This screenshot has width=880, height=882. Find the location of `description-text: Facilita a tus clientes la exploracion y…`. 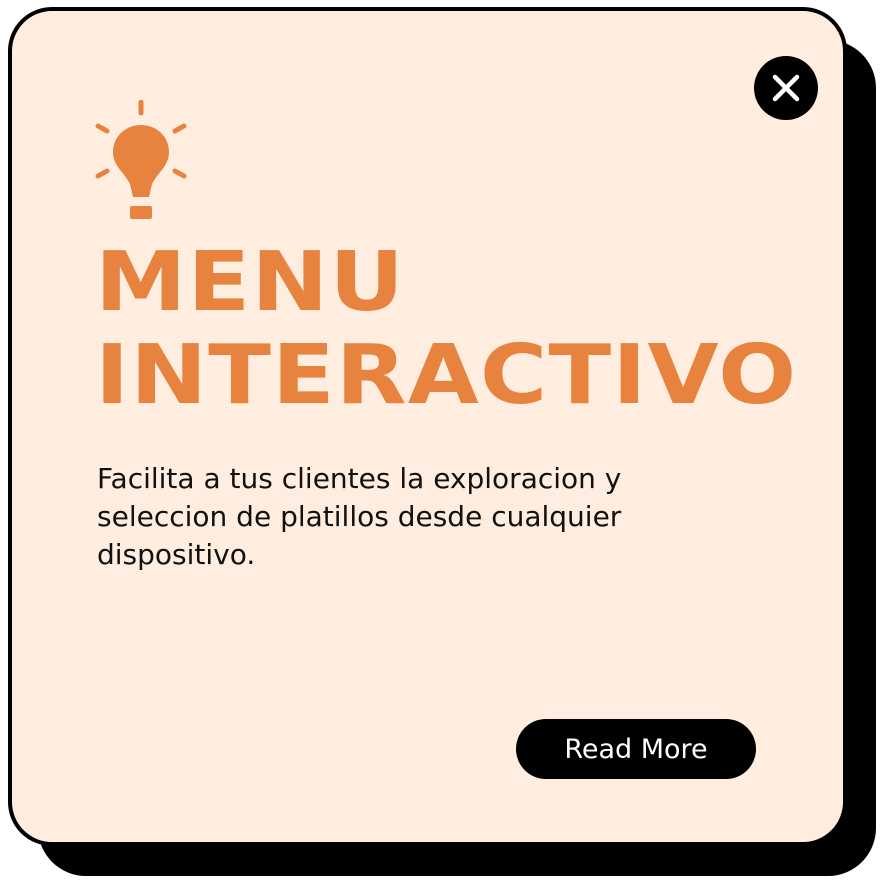

description-text: Facilita a tus clientes la exploracion y… is located at coordinates (359, 516).